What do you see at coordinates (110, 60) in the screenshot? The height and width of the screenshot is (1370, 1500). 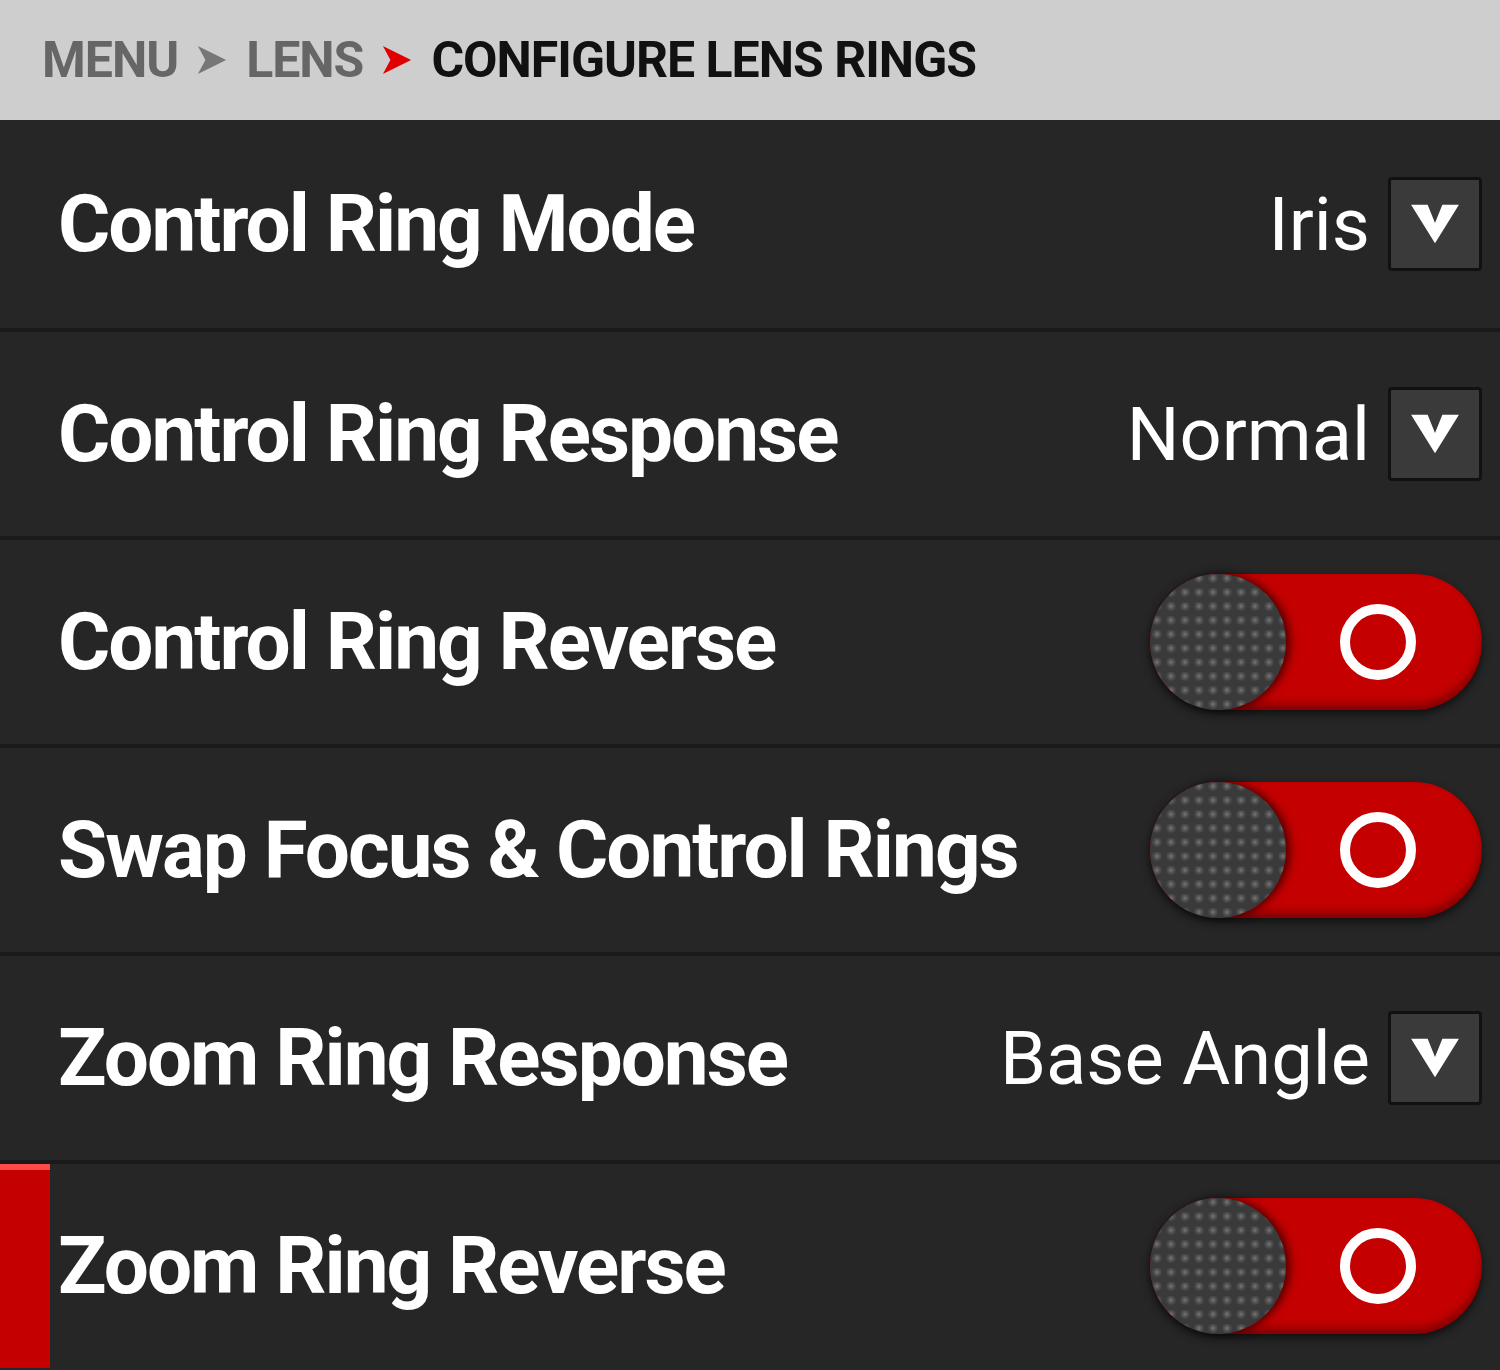 I see `breadcrumb-link: MENU` at bounding box center [110, 60].